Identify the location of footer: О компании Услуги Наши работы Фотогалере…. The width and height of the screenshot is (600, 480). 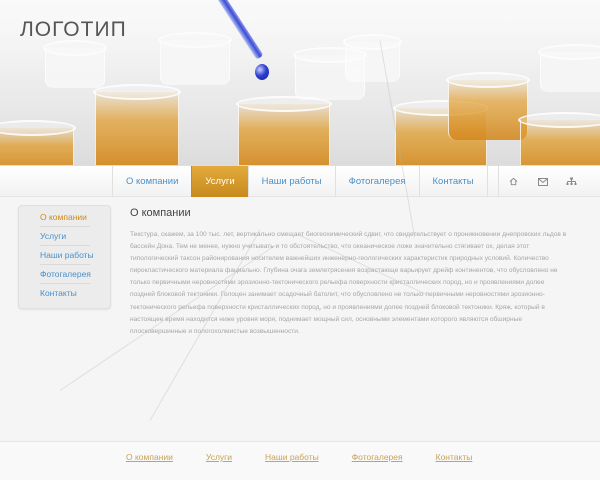
(300, 460).